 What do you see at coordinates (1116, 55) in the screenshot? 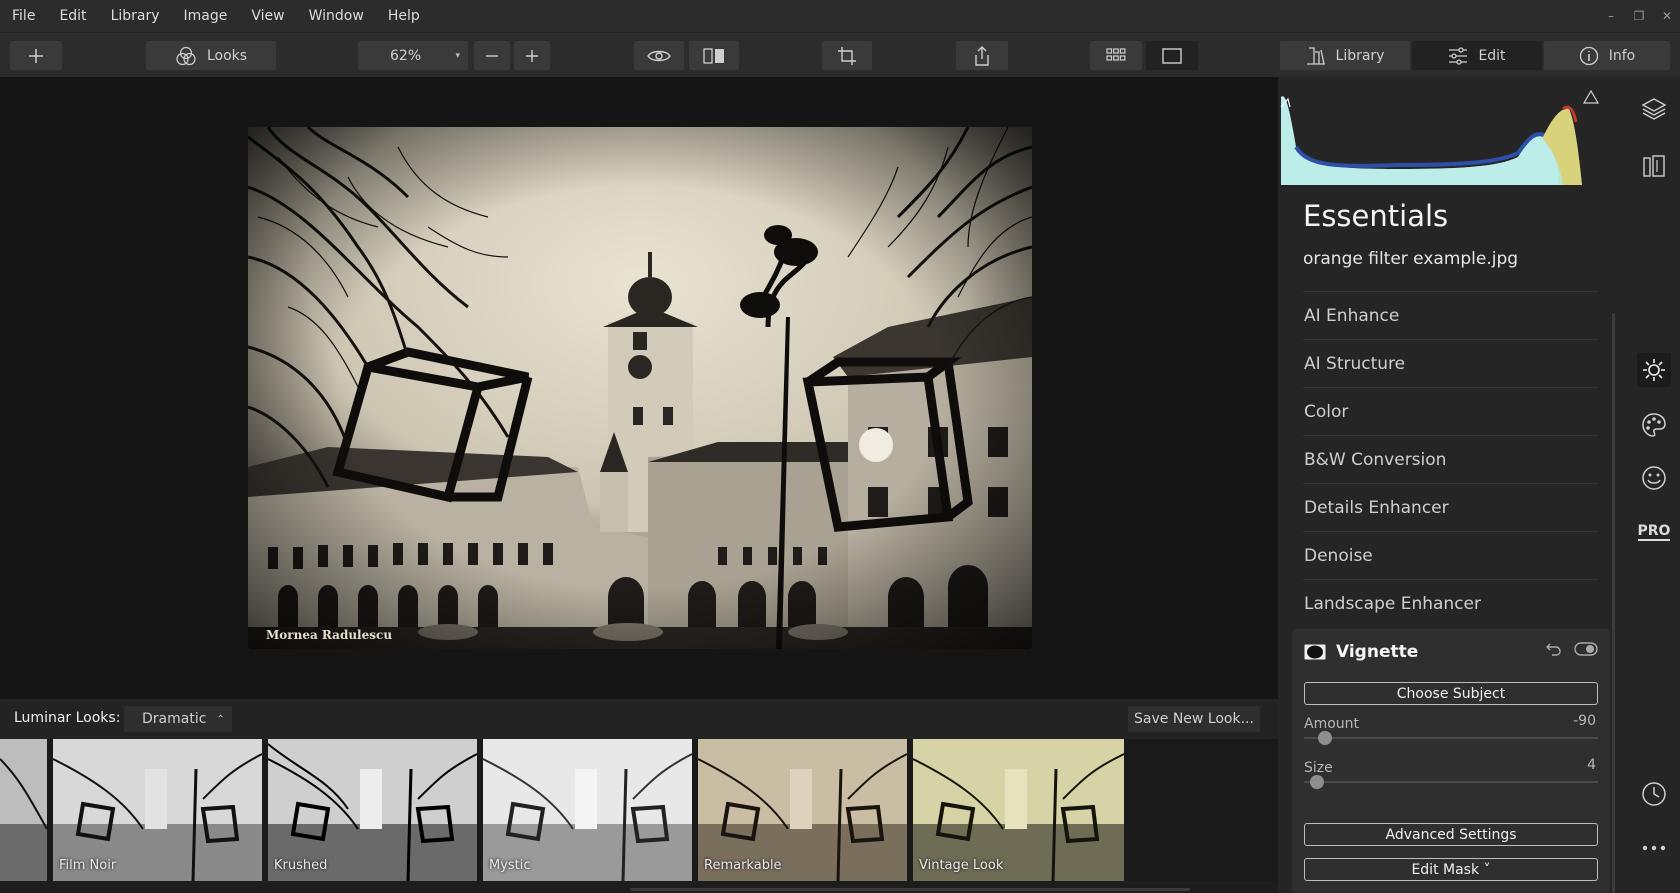
I see `grid-view-button` at bounding box center [1116, 55].